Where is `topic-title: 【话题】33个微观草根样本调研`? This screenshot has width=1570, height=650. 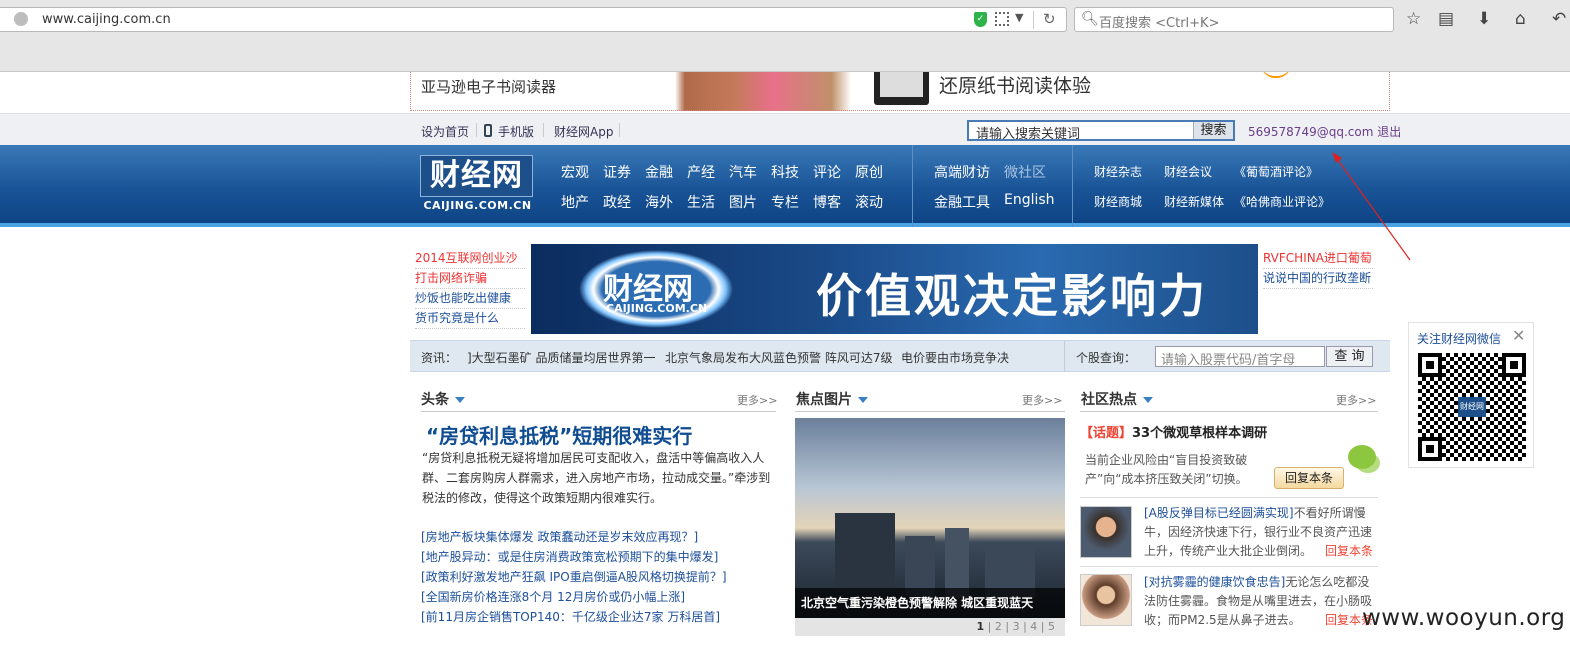 topic-title: 【话题】33个微观草根样本调研 is located at coordinates (1173, 431).